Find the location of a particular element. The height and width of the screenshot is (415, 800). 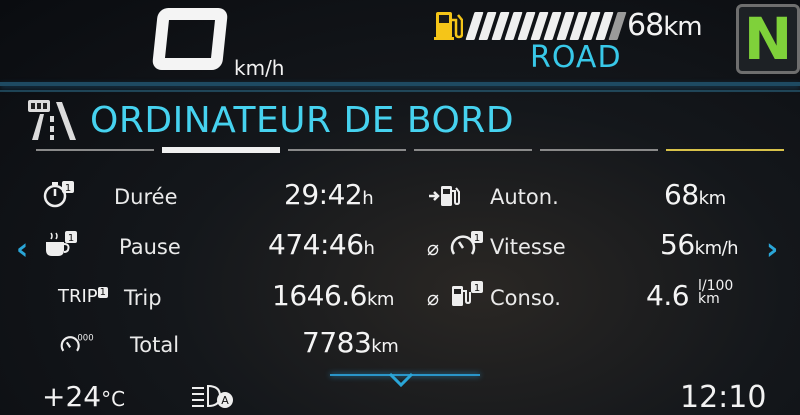

auton-unit: km is located at coordinates (712, 198).